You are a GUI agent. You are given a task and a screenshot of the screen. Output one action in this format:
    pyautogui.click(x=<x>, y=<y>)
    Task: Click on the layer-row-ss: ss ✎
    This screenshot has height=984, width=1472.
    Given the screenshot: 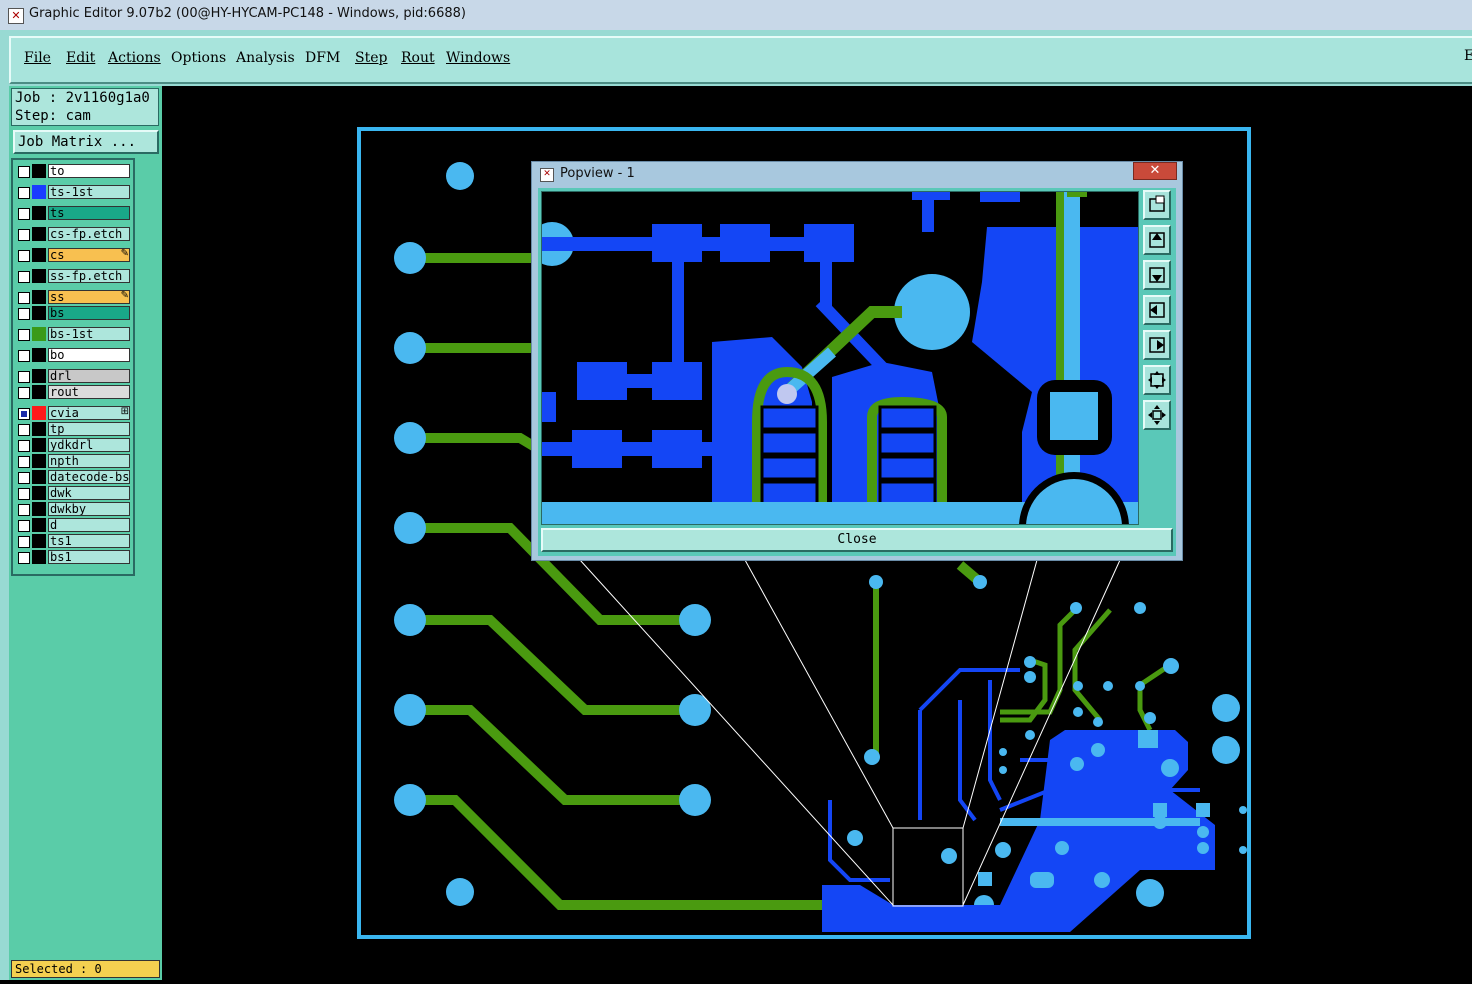 What is the action you would take?
    pyautogui.click(x=73, y=298)
    